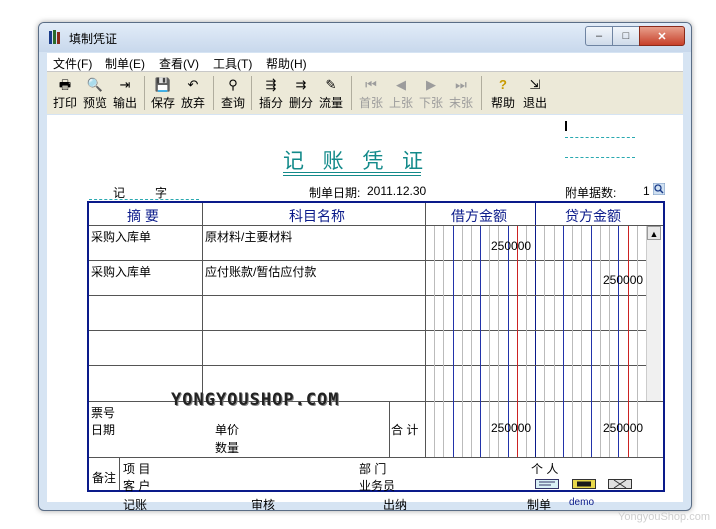 This screenshot has height=529, width=716. Describe the element at coordinates (401, 93) in the screenshot. I see `prev-voucher-button: ◀ 上张` at that location.